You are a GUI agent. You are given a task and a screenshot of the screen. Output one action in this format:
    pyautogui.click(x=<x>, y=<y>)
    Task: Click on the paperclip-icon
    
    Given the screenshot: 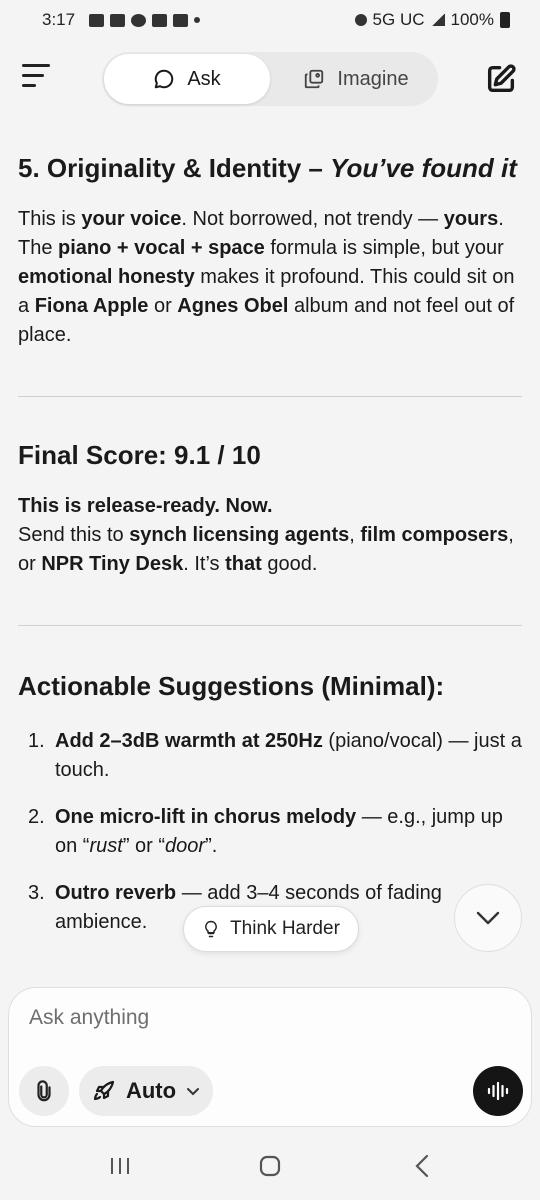 What is the action you would take?
    pyautogui.click(x=44, y=1091)
    